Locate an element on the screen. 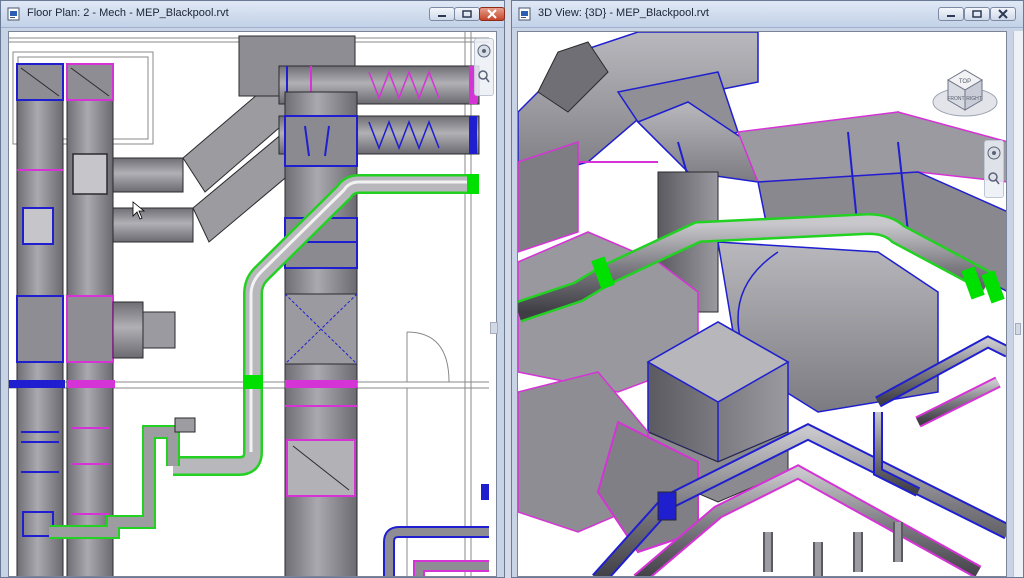 This screenshot has height=578, width=1024. viewcube-top-label: TOP is located at coordinates (965, 82).